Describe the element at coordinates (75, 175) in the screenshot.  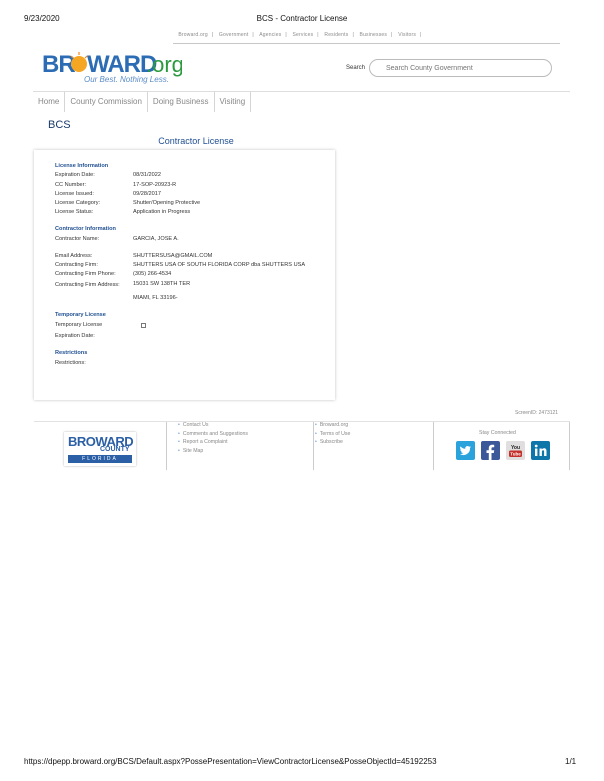
I see `expiration-date-label: Expiration Date:` at that location.